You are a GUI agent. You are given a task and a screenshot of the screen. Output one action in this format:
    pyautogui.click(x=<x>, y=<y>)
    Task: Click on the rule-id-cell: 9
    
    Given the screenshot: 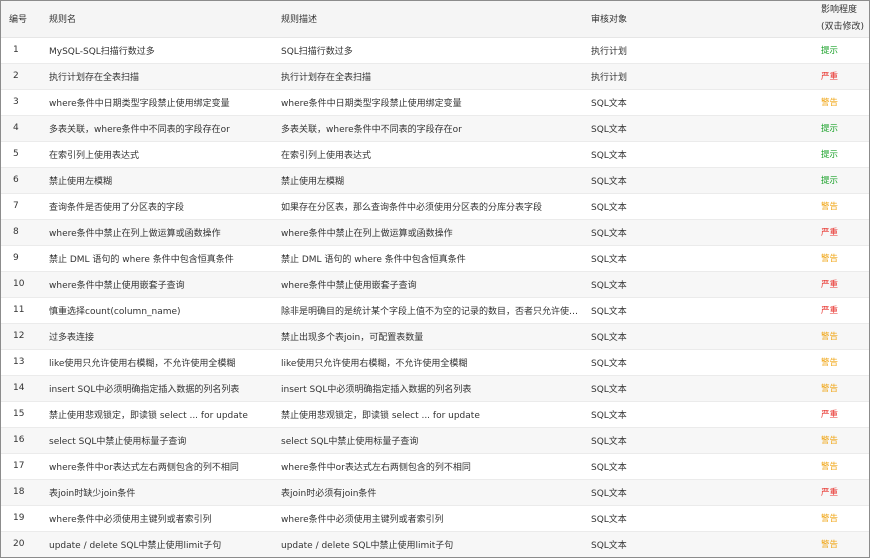 What is the action you would take?
    pyautogui.click(x=21, y=258)
    